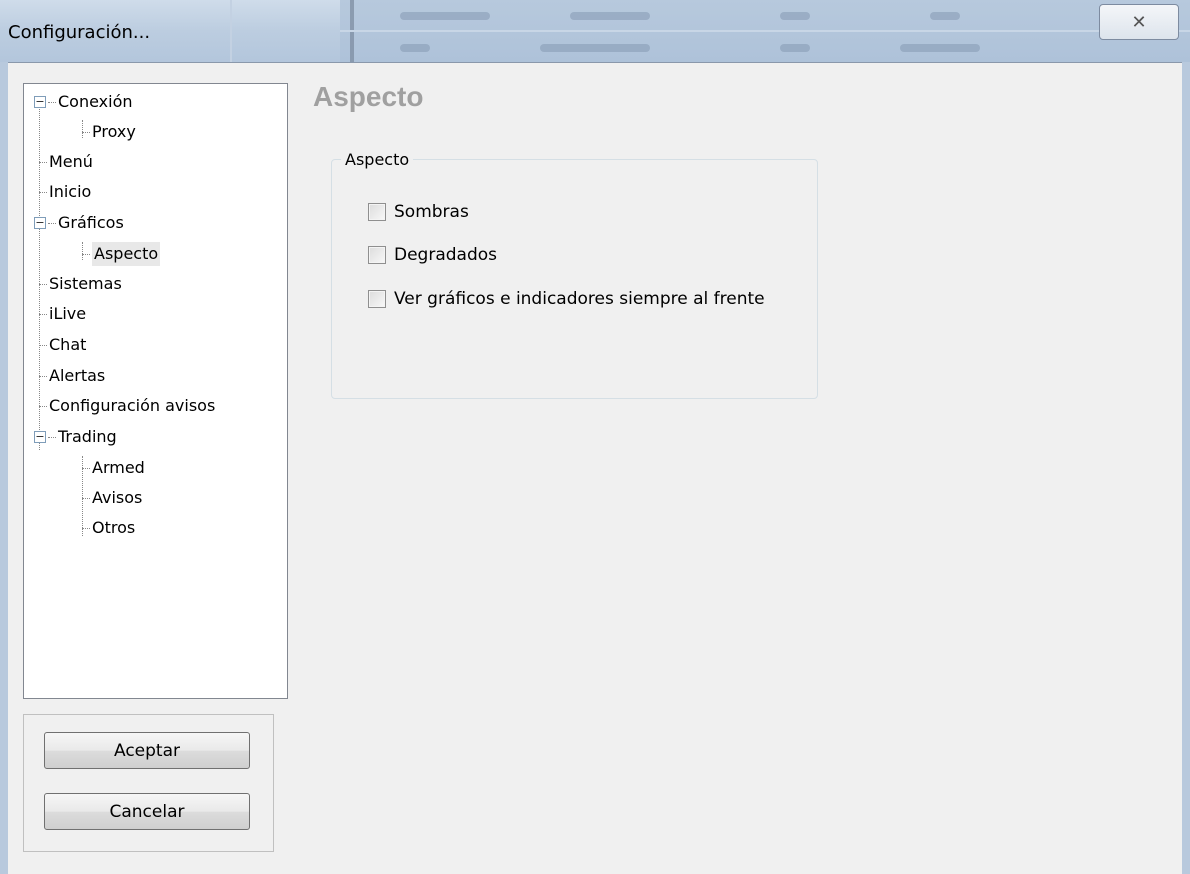  Describe the element at coordinates (147, 750) in the screenshot. I see `accept-button: Aceptar` at that location.